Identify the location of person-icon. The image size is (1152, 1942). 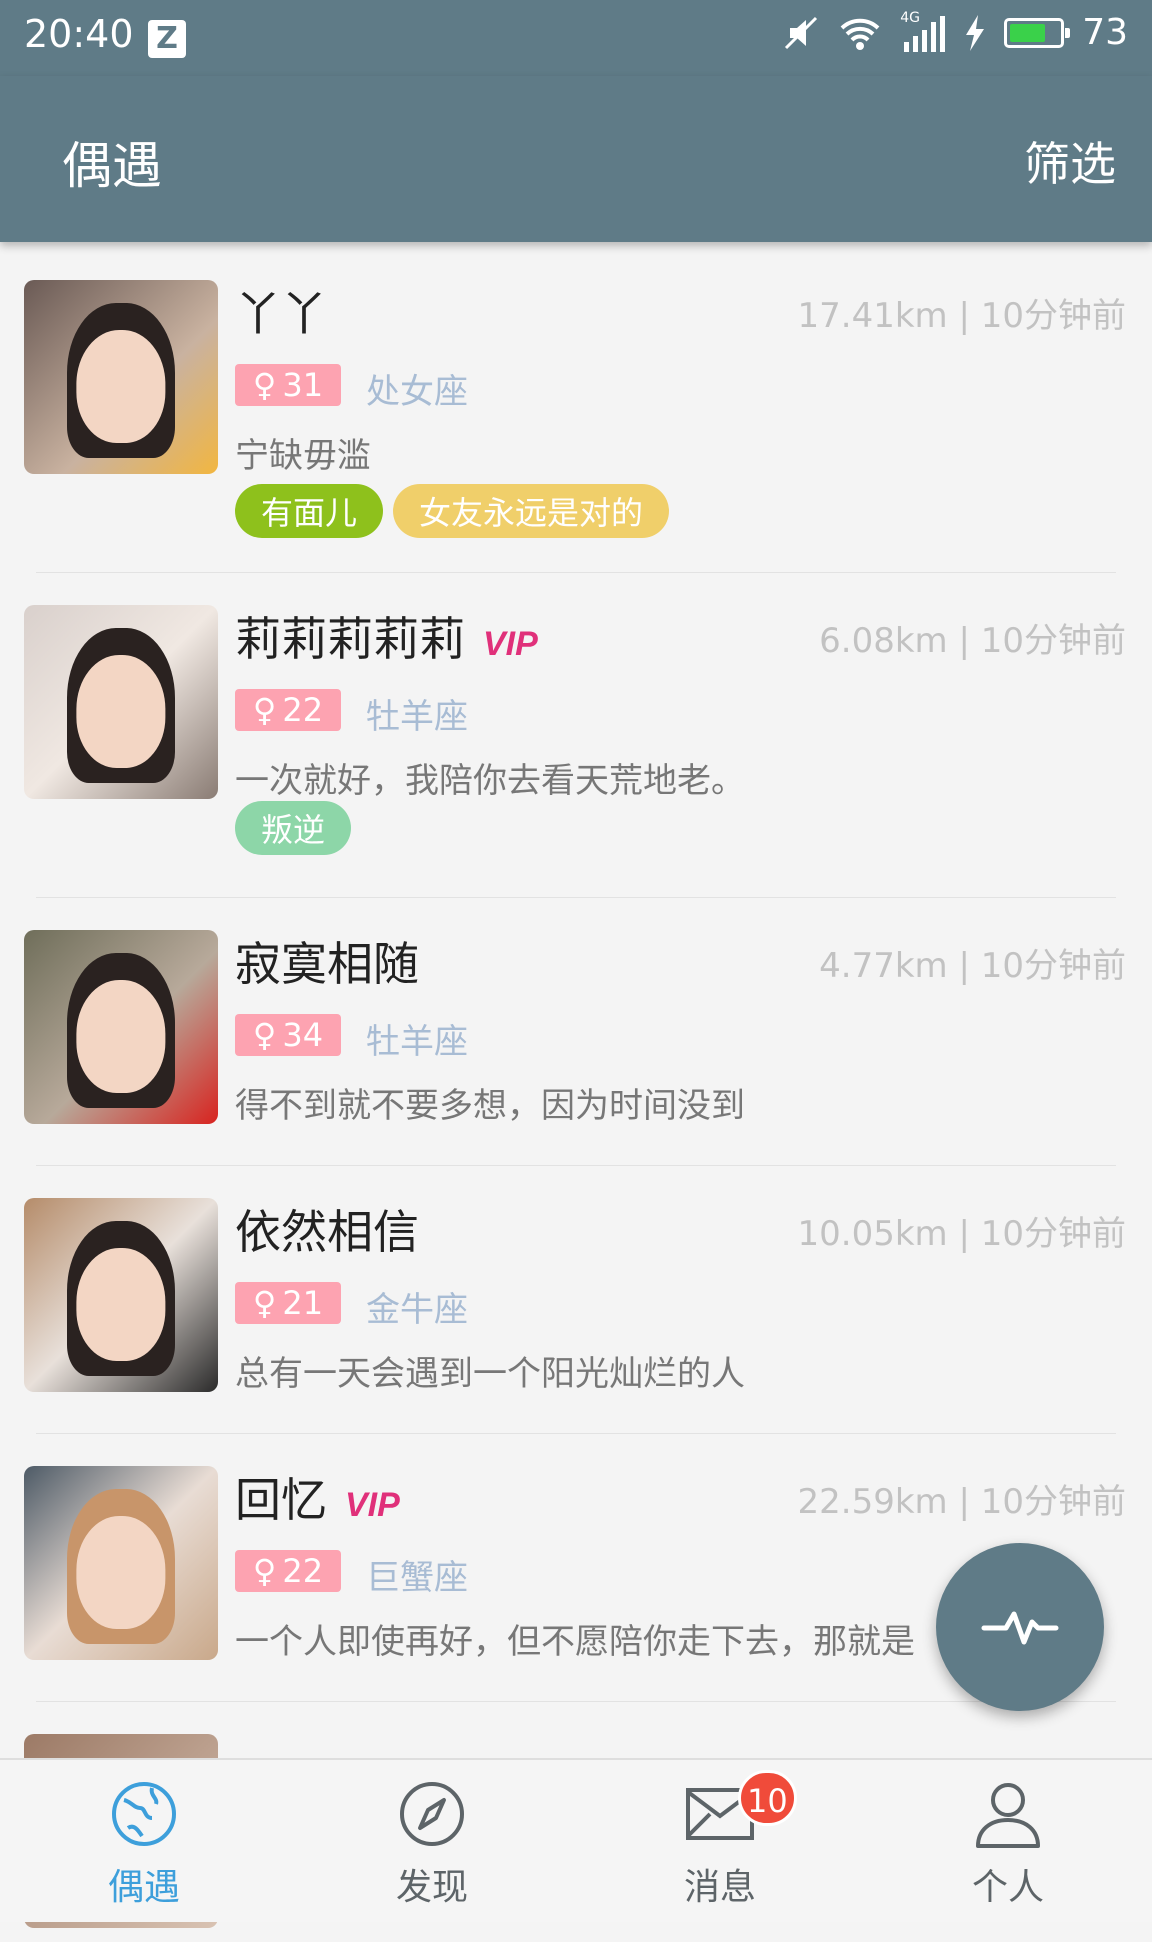
(1008, 1815).